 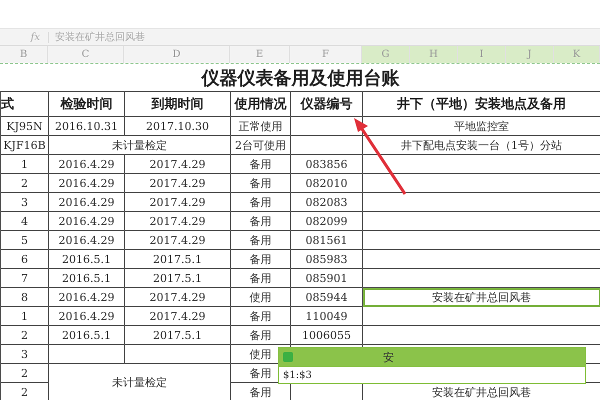 I want to click on column-header: I, so click(x=482, y=54).